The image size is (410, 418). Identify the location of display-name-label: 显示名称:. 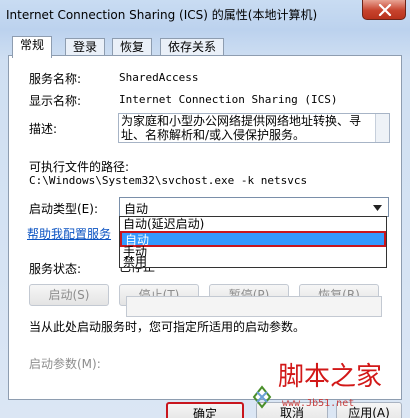
(55, 101).